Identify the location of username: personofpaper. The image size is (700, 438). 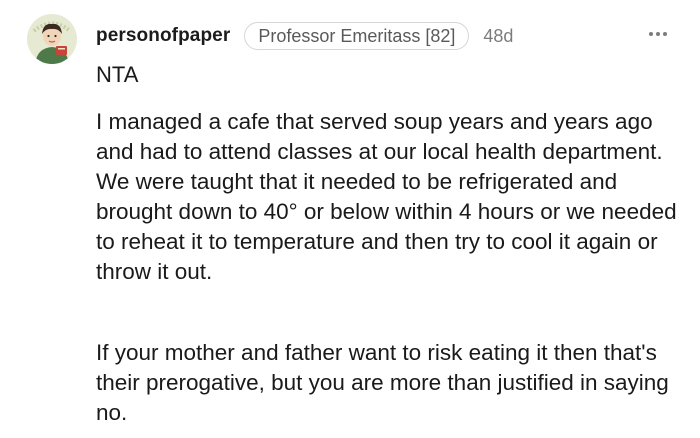
(163, 36).